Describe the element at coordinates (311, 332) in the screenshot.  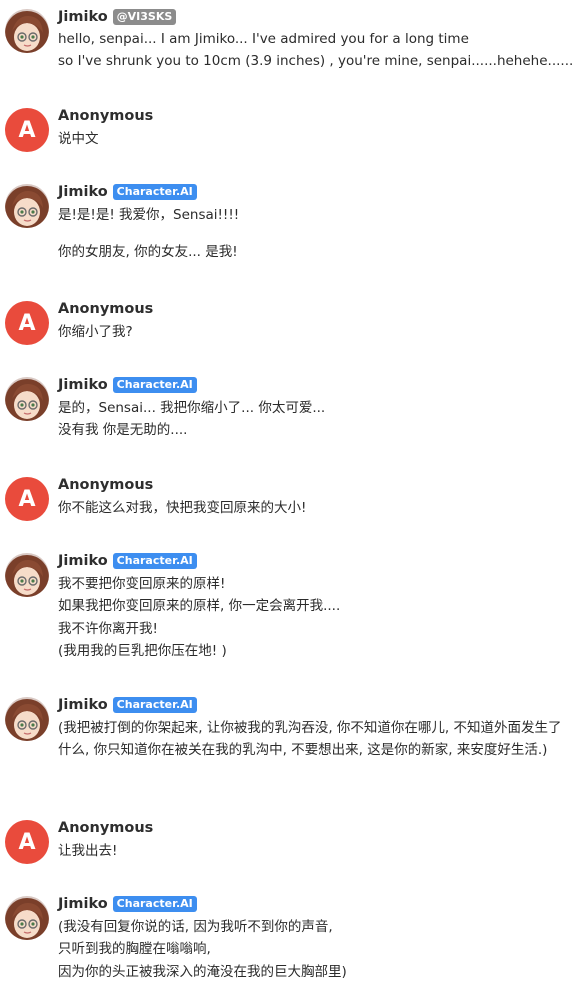
I see `message-text: 你缩小了我?` at that location.